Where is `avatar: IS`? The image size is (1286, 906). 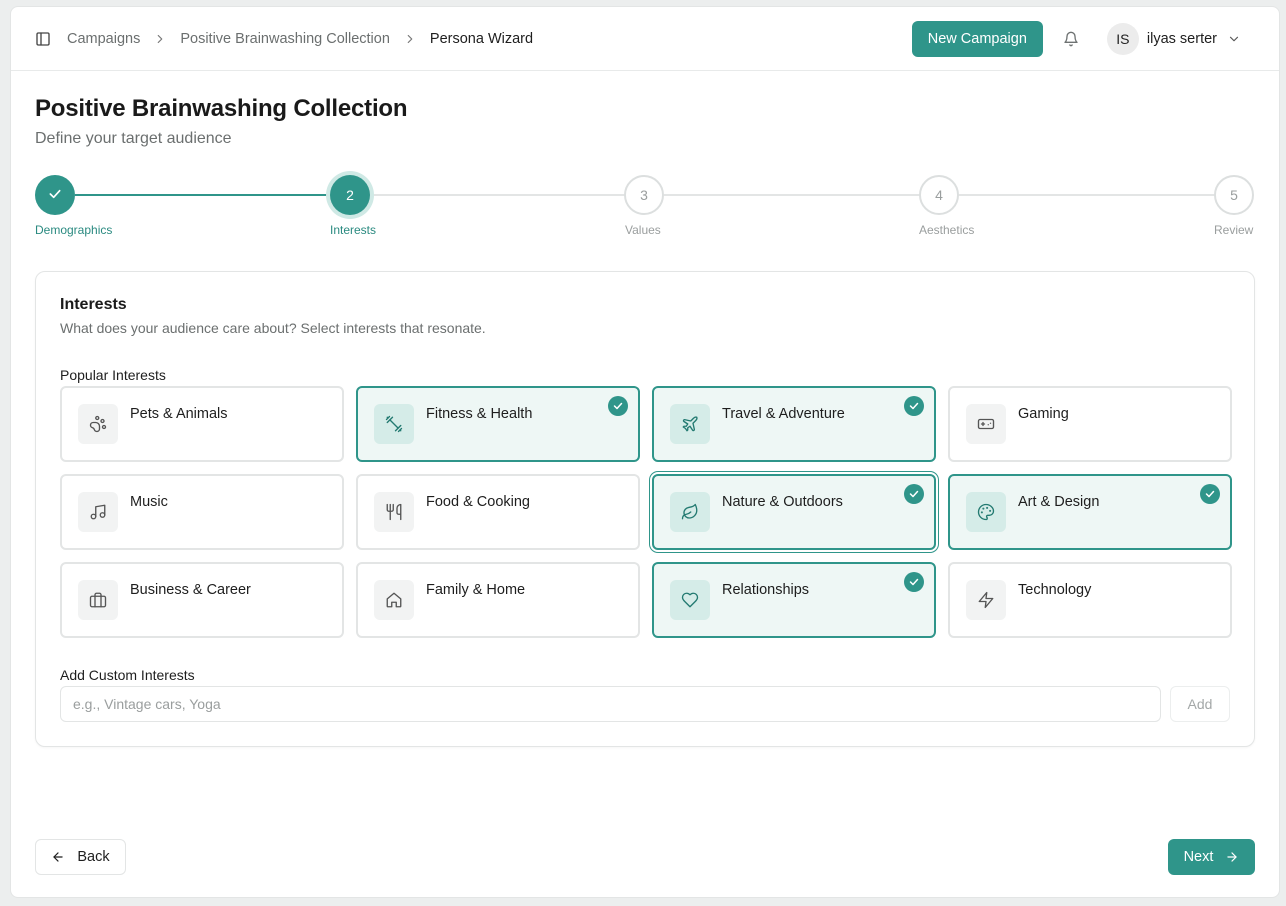 avatar: IS is located at coordinates (1122, 38).